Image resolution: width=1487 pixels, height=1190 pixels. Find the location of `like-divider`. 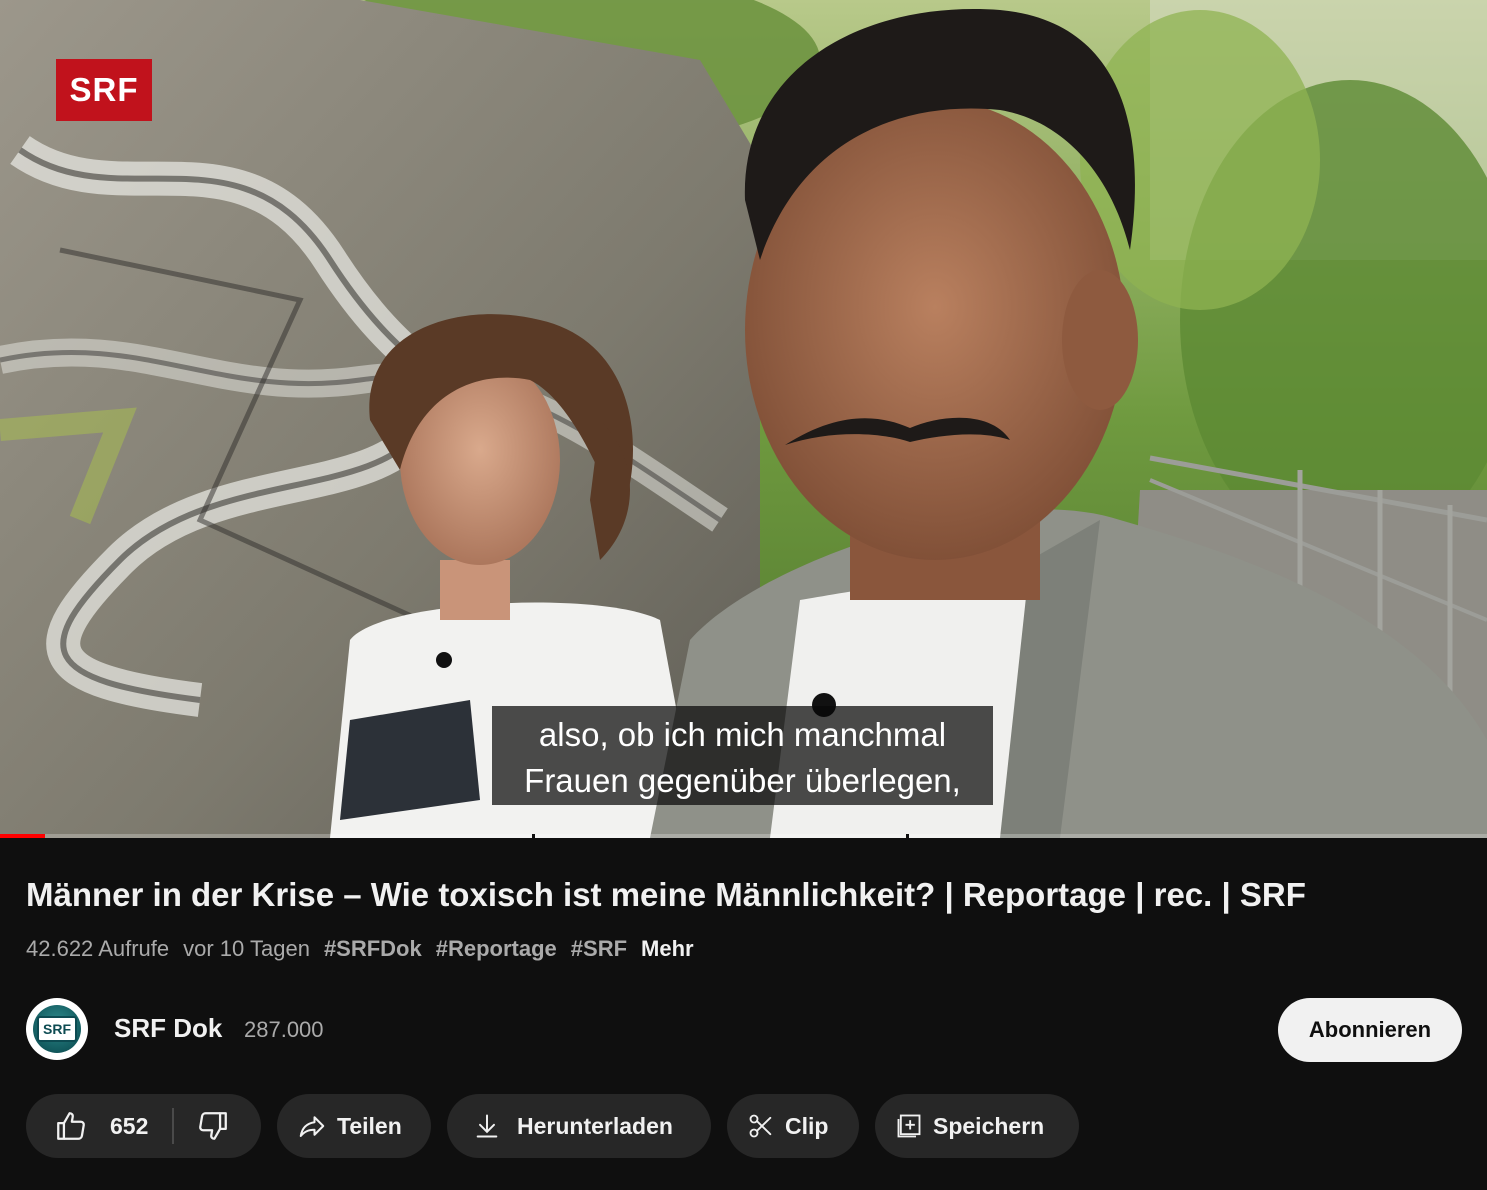

like-divider is located at coordinates (173, 1126).